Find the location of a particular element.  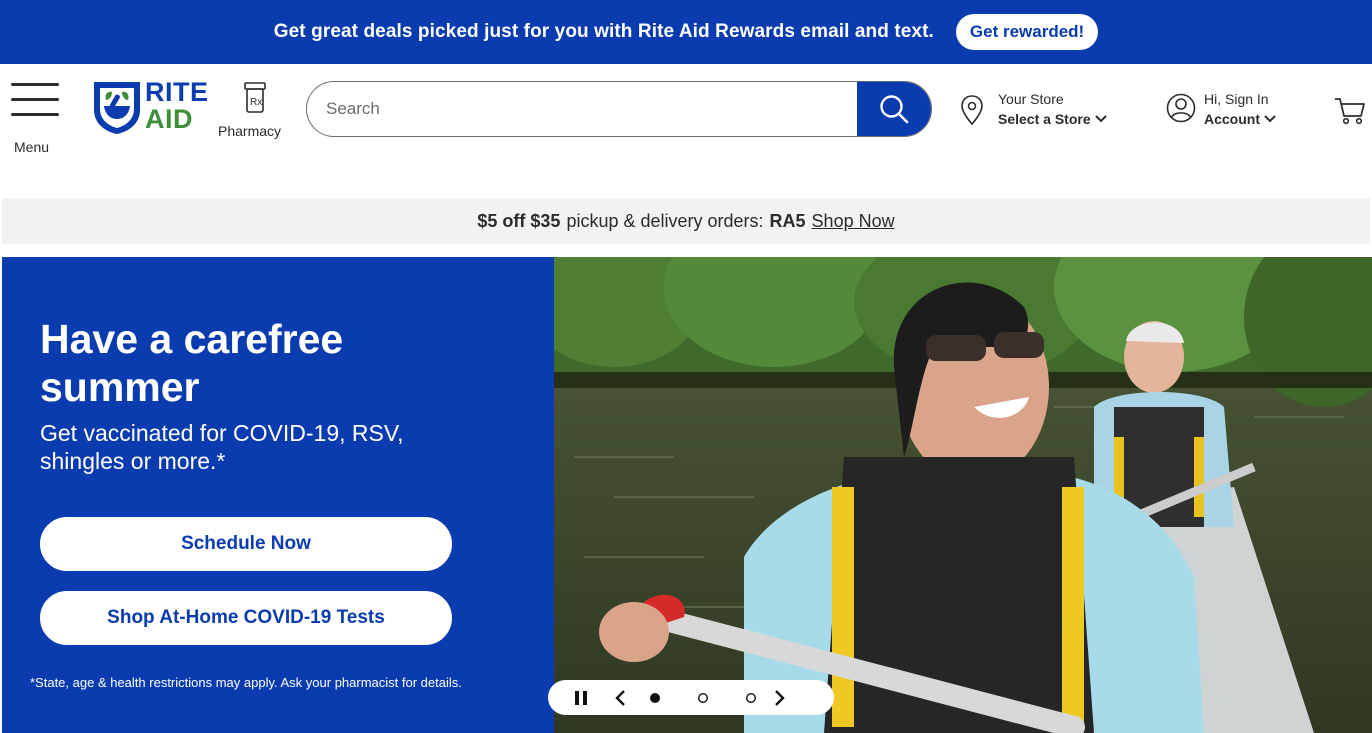

shop-now-link: Shop Now is located at coordinates (853, 221).